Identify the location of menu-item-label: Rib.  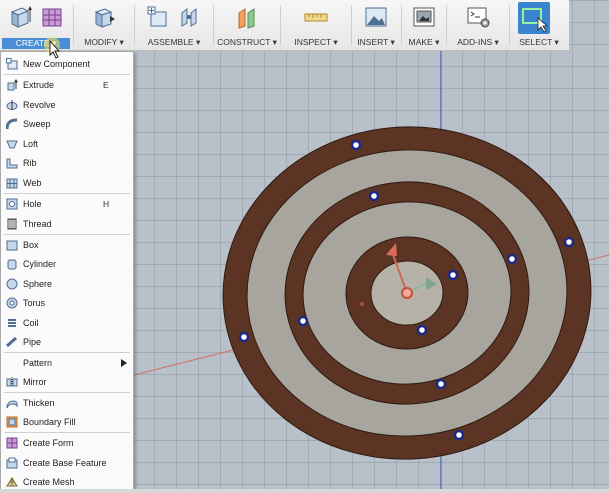
(30, 162).